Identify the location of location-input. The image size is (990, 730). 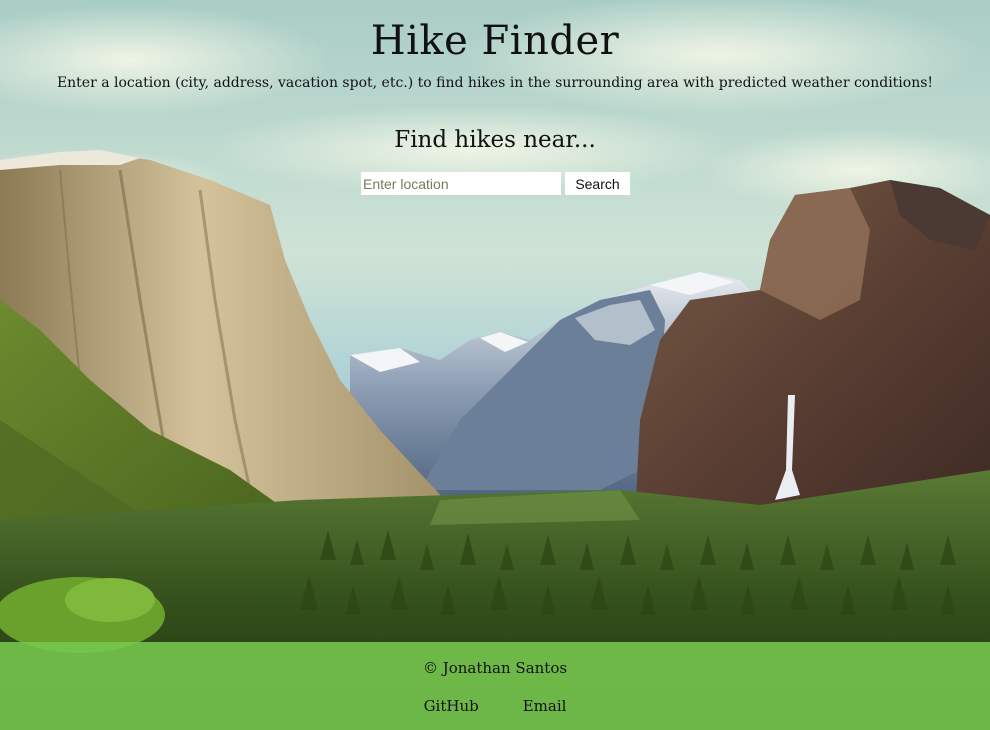
(461, 183).